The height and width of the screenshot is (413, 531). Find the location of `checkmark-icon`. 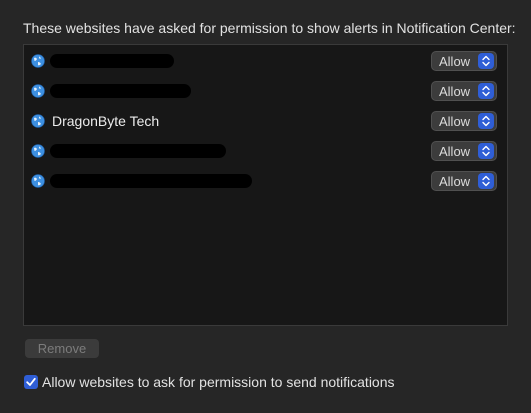

checkmark-icon is located at coordinates (31, 381).